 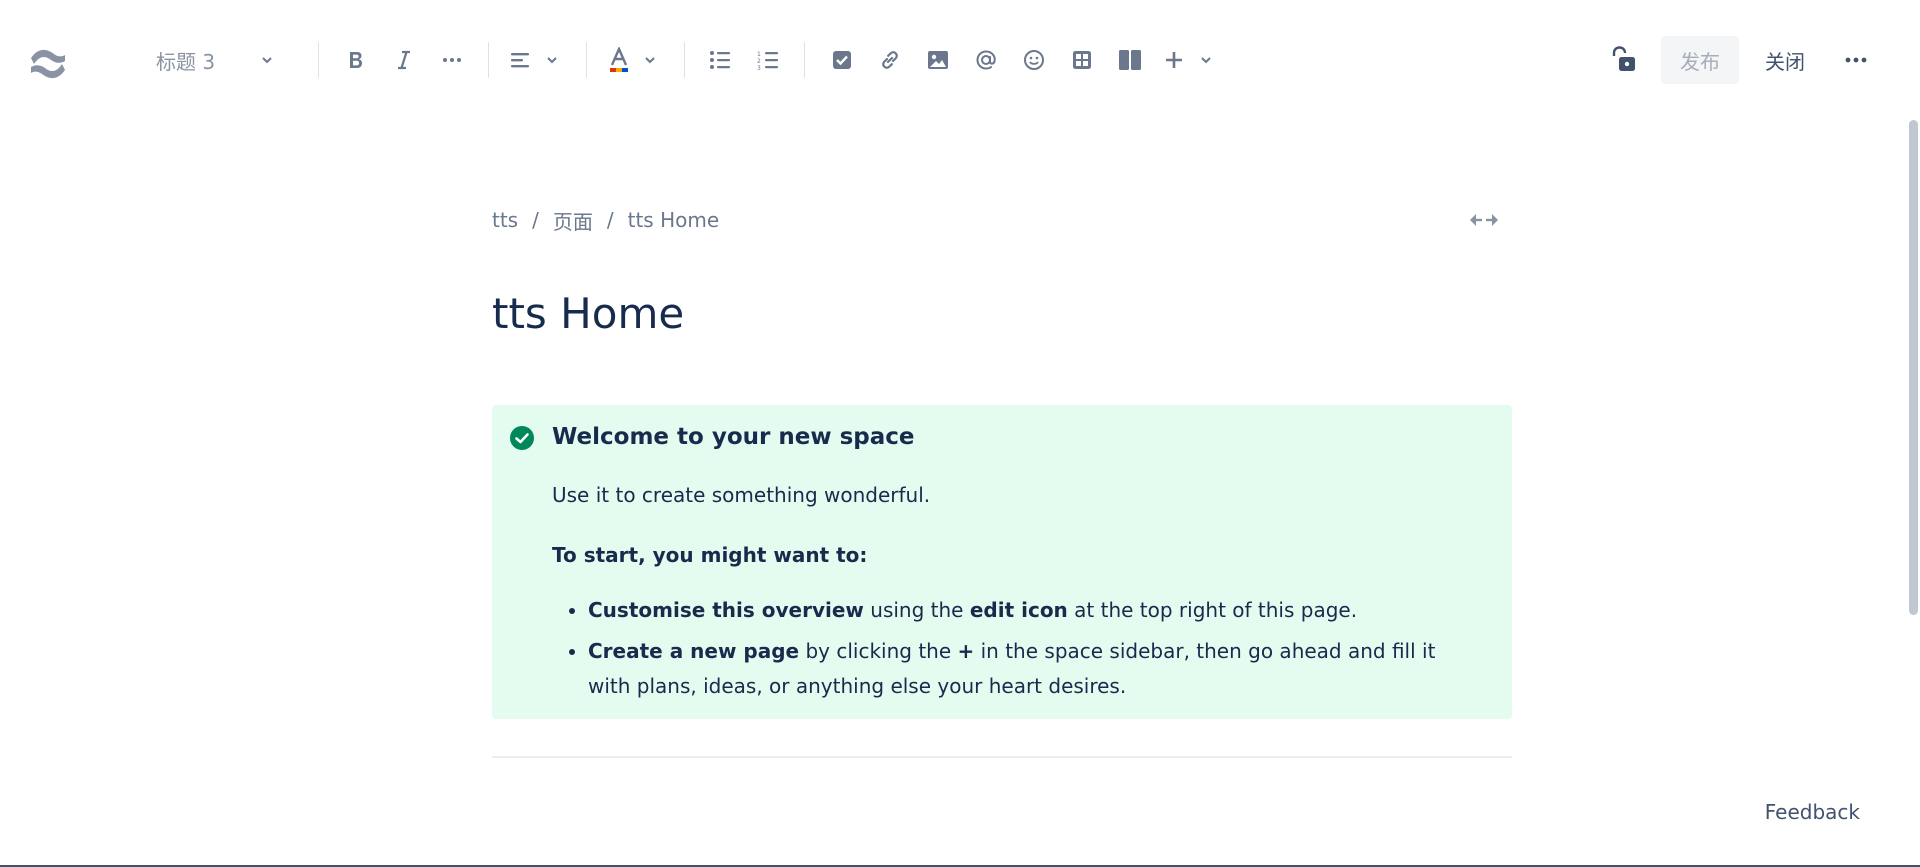 I want to click on list-item-text: at the top right of this page., so click(x=1212, y=610).